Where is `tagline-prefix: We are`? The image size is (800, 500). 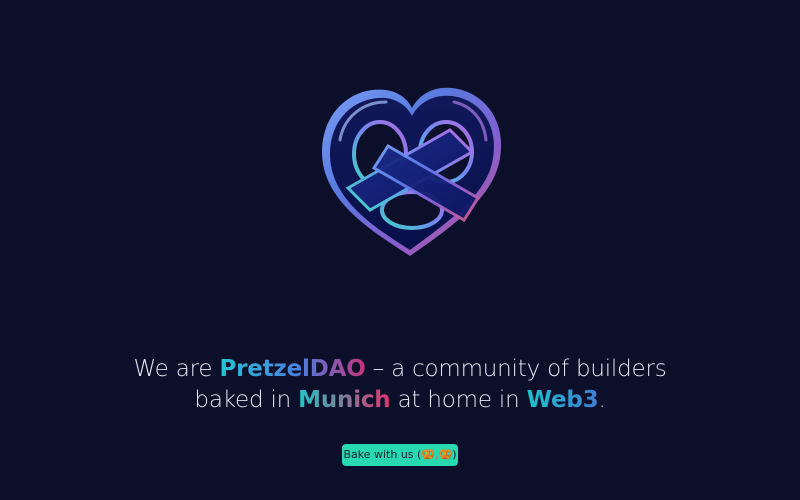
tagline-prefix: We are is located at coordinates (176, 369).